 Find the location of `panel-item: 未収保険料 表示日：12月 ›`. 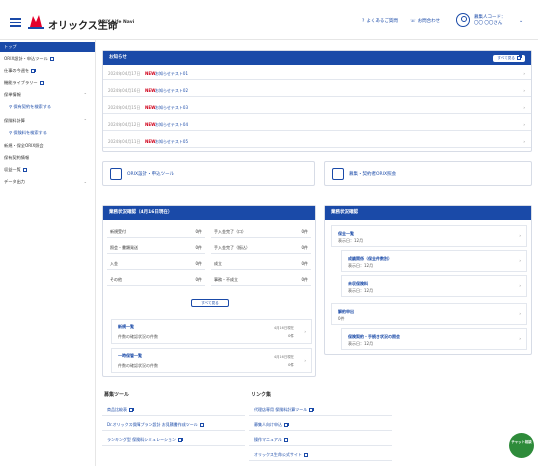

panel-item: 未収保険料 表示日：12月 › is located at coordinates (434, 286).